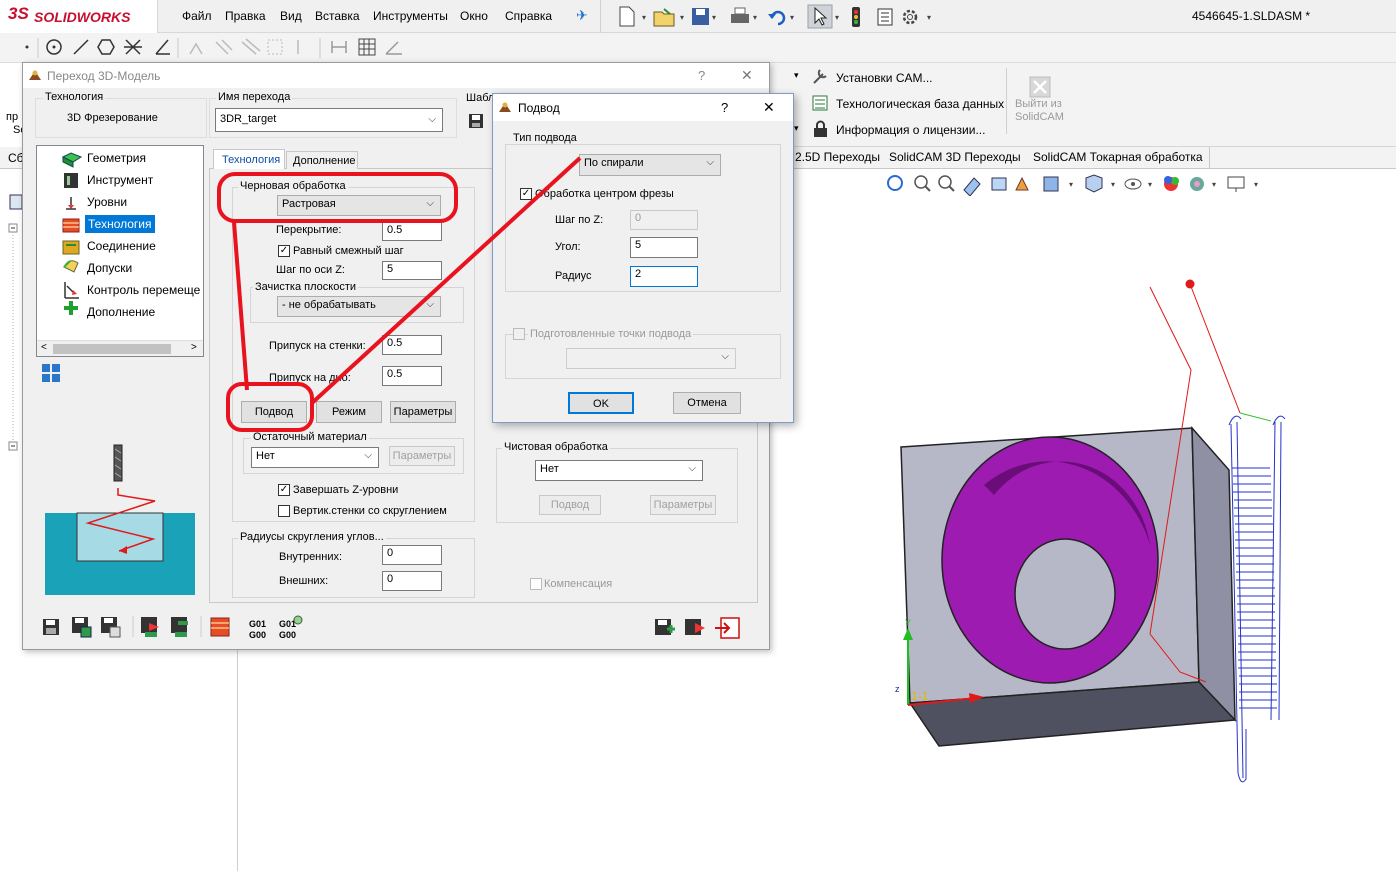 Image resolution: width=1396 pixels, height=871 pixels. Describe the element at coordinates (196, 48) in the screenshot. I see `fillet-icon` at that location.